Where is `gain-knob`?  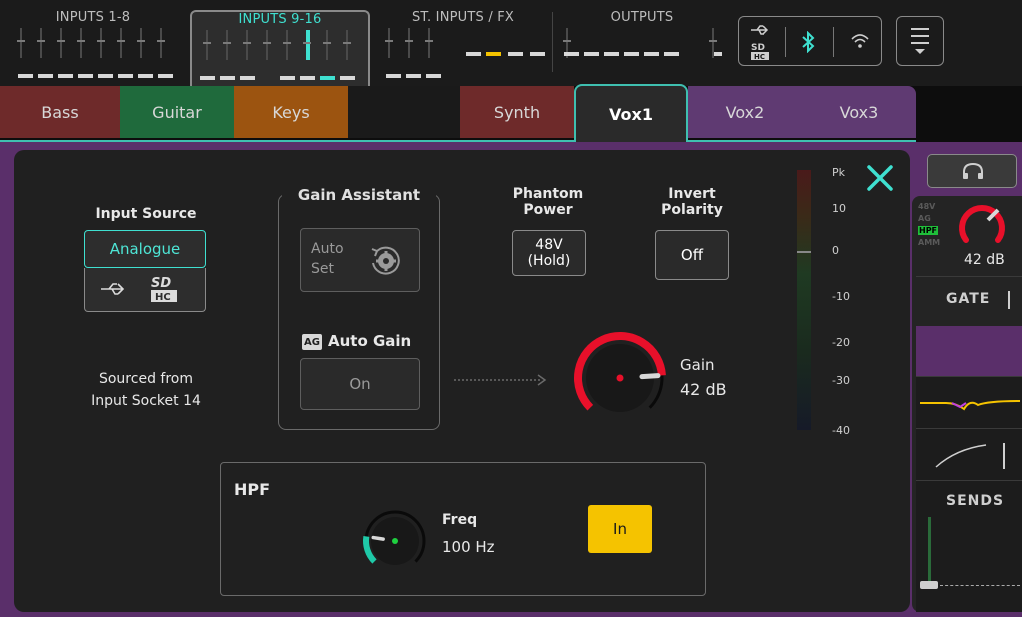 gain-knob is located at coordinates (620, 378).